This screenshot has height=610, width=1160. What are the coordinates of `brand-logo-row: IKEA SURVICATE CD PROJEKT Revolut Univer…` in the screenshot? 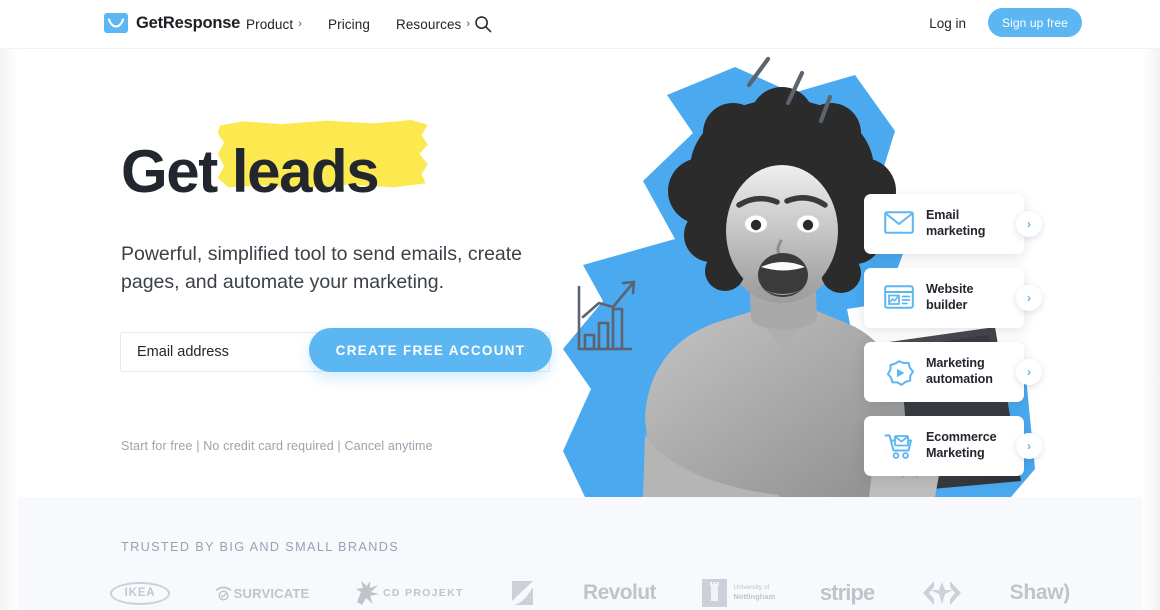 It's located at (590, 591).